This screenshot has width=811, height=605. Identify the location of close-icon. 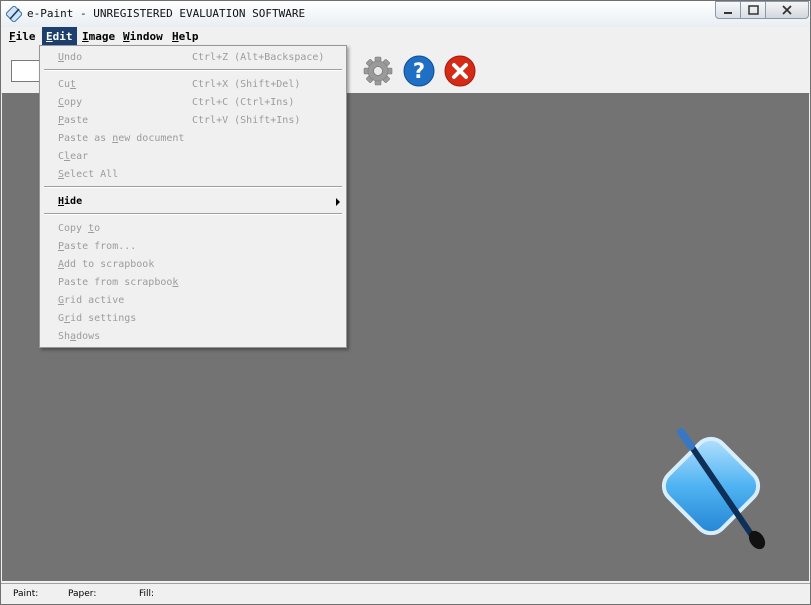
(460, 71).